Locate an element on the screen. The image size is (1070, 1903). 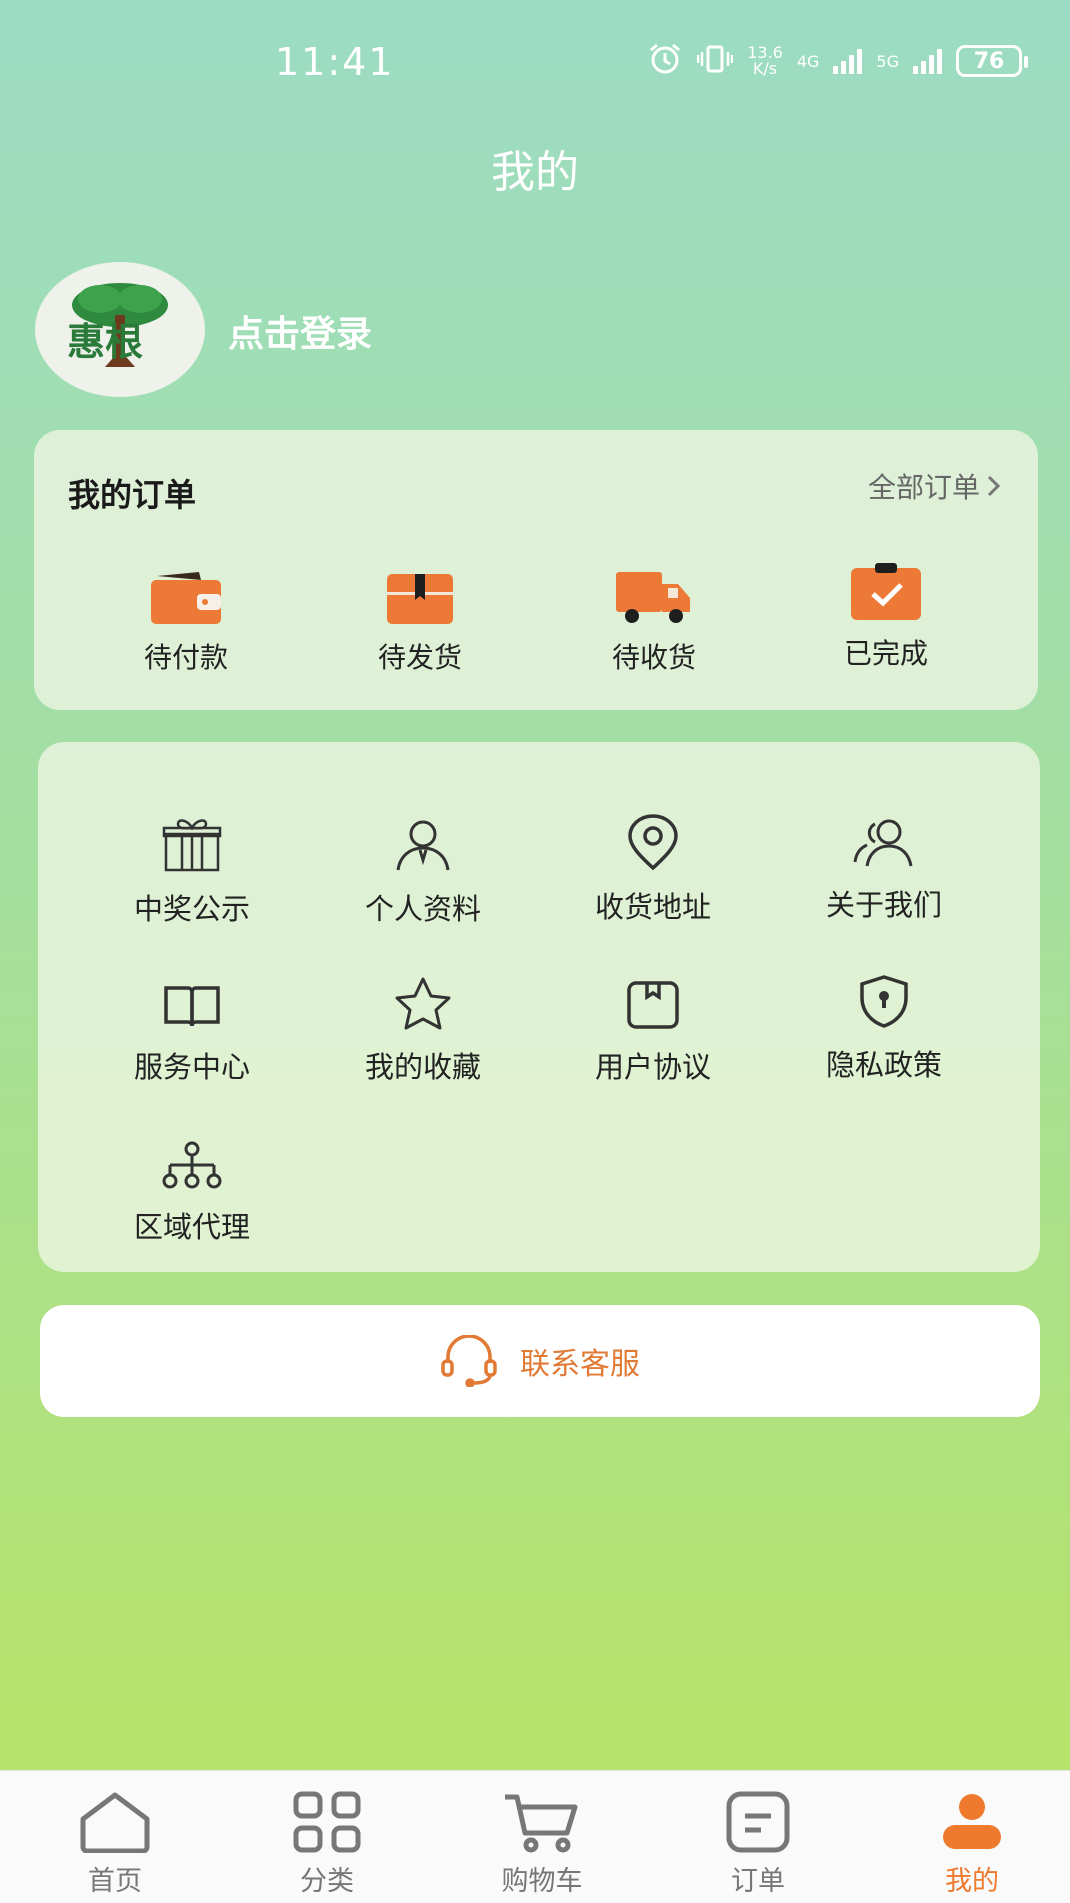
truck-icon is located at coordinates (653, 597).